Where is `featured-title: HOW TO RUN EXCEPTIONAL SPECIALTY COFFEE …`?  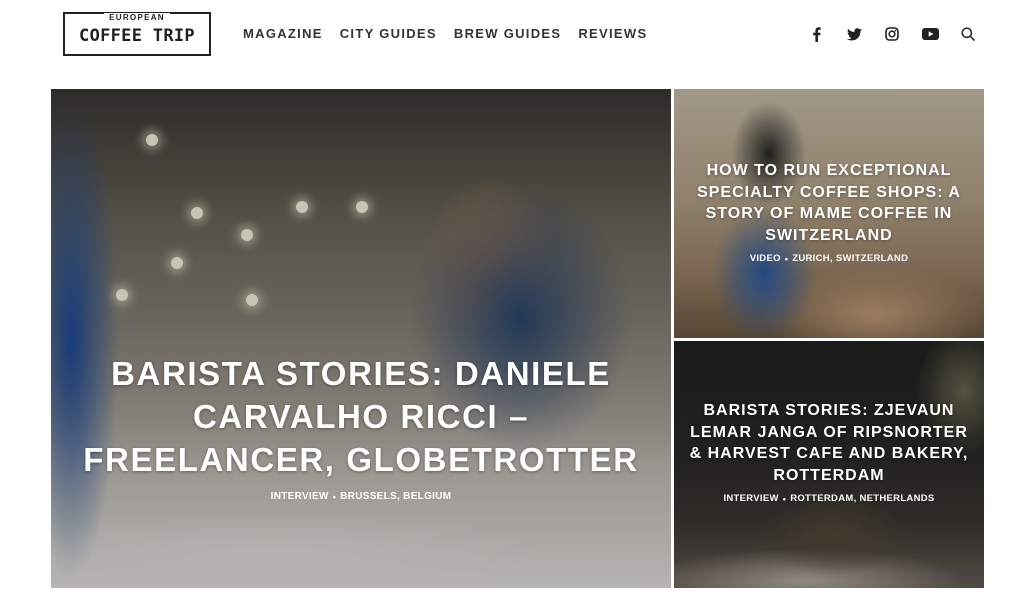
featured-title: HOW TO RUN EXCEPTIONAL SPECIALTY COFFEE … is located at coordinates (829, 203).